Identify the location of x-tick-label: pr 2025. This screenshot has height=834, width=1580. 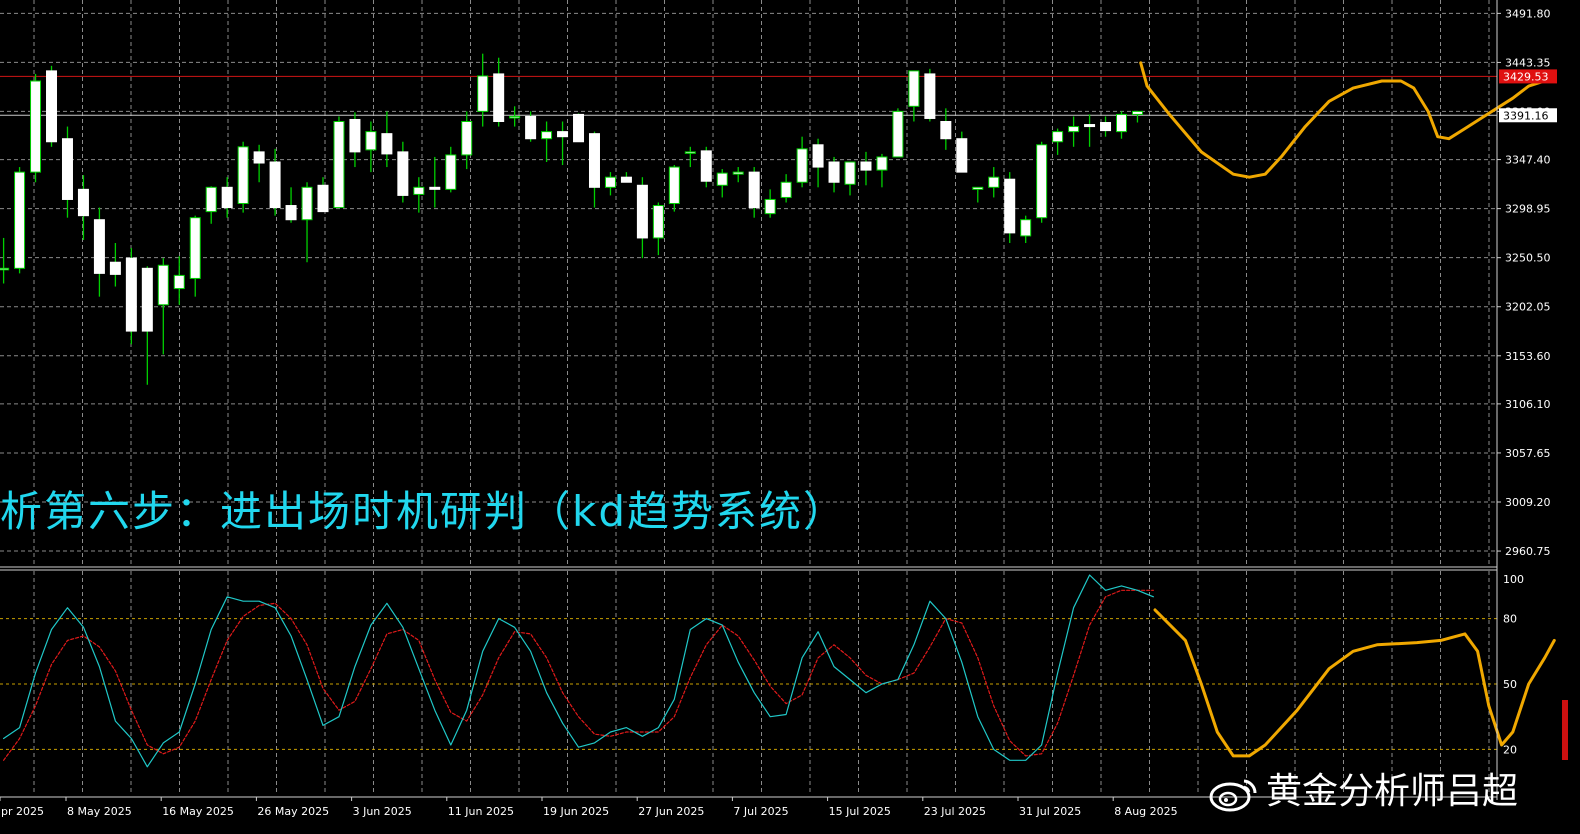
(22, 811).